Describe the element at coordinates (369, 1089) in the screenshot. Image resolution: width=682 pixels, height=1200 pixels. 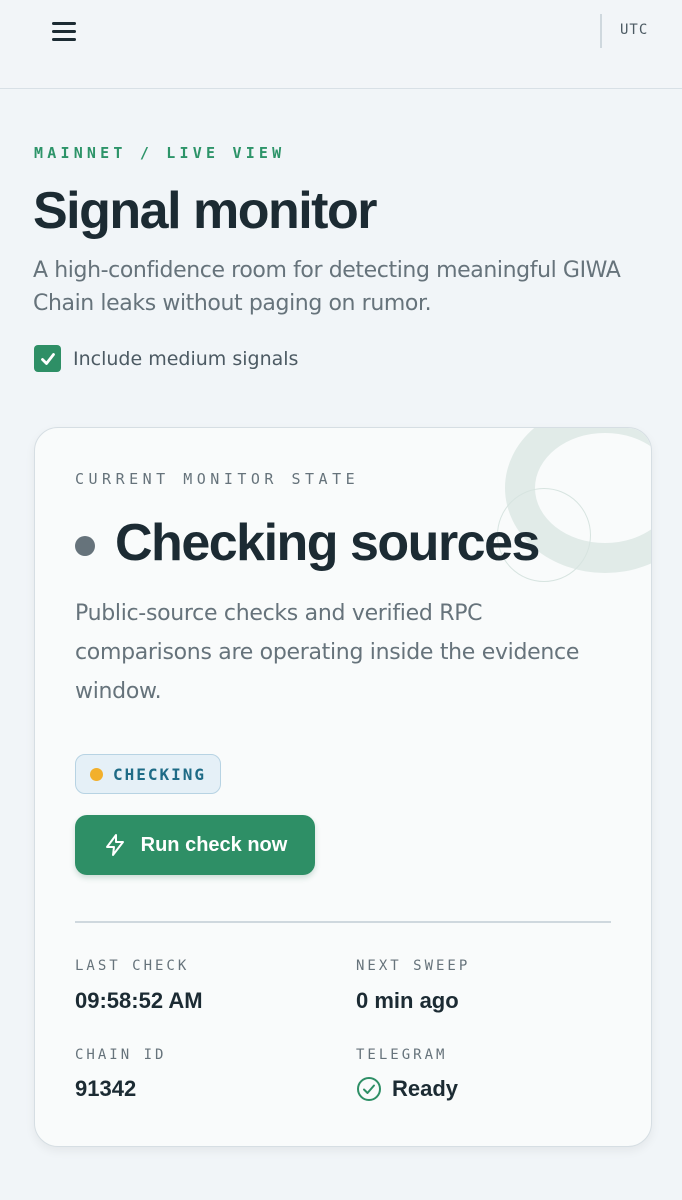
I see `check-circle-icon` at that location.